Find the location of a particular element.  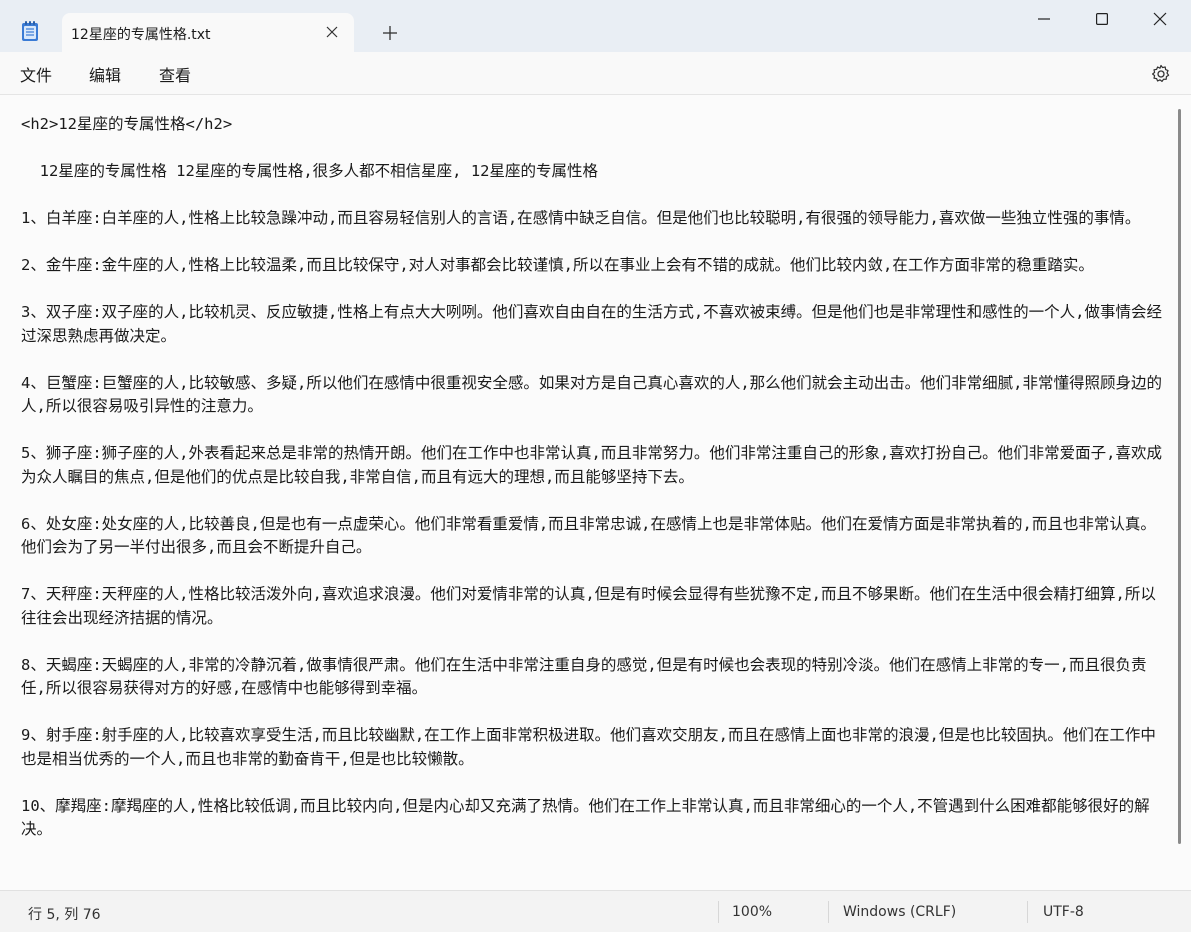

line-ending: Windows (CRLF) is located at coordinates (899, 912).